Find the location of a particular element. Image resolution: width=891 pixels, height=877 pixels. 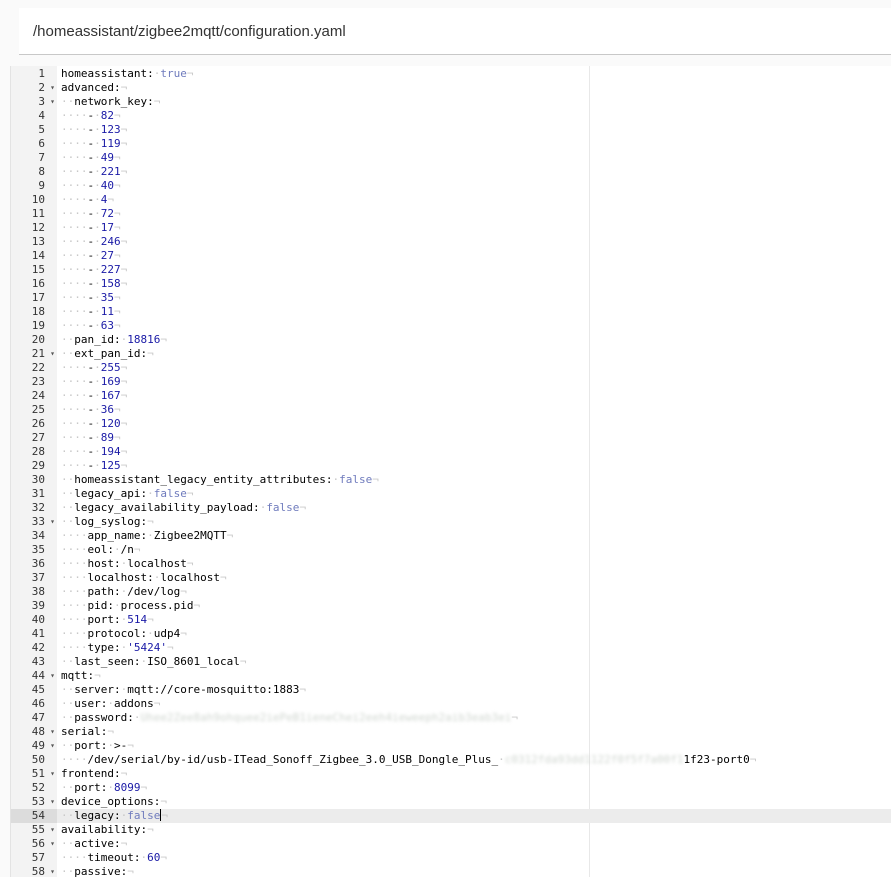

code-line: 17 ····-·35¬ is located at coordinates (451, 298).